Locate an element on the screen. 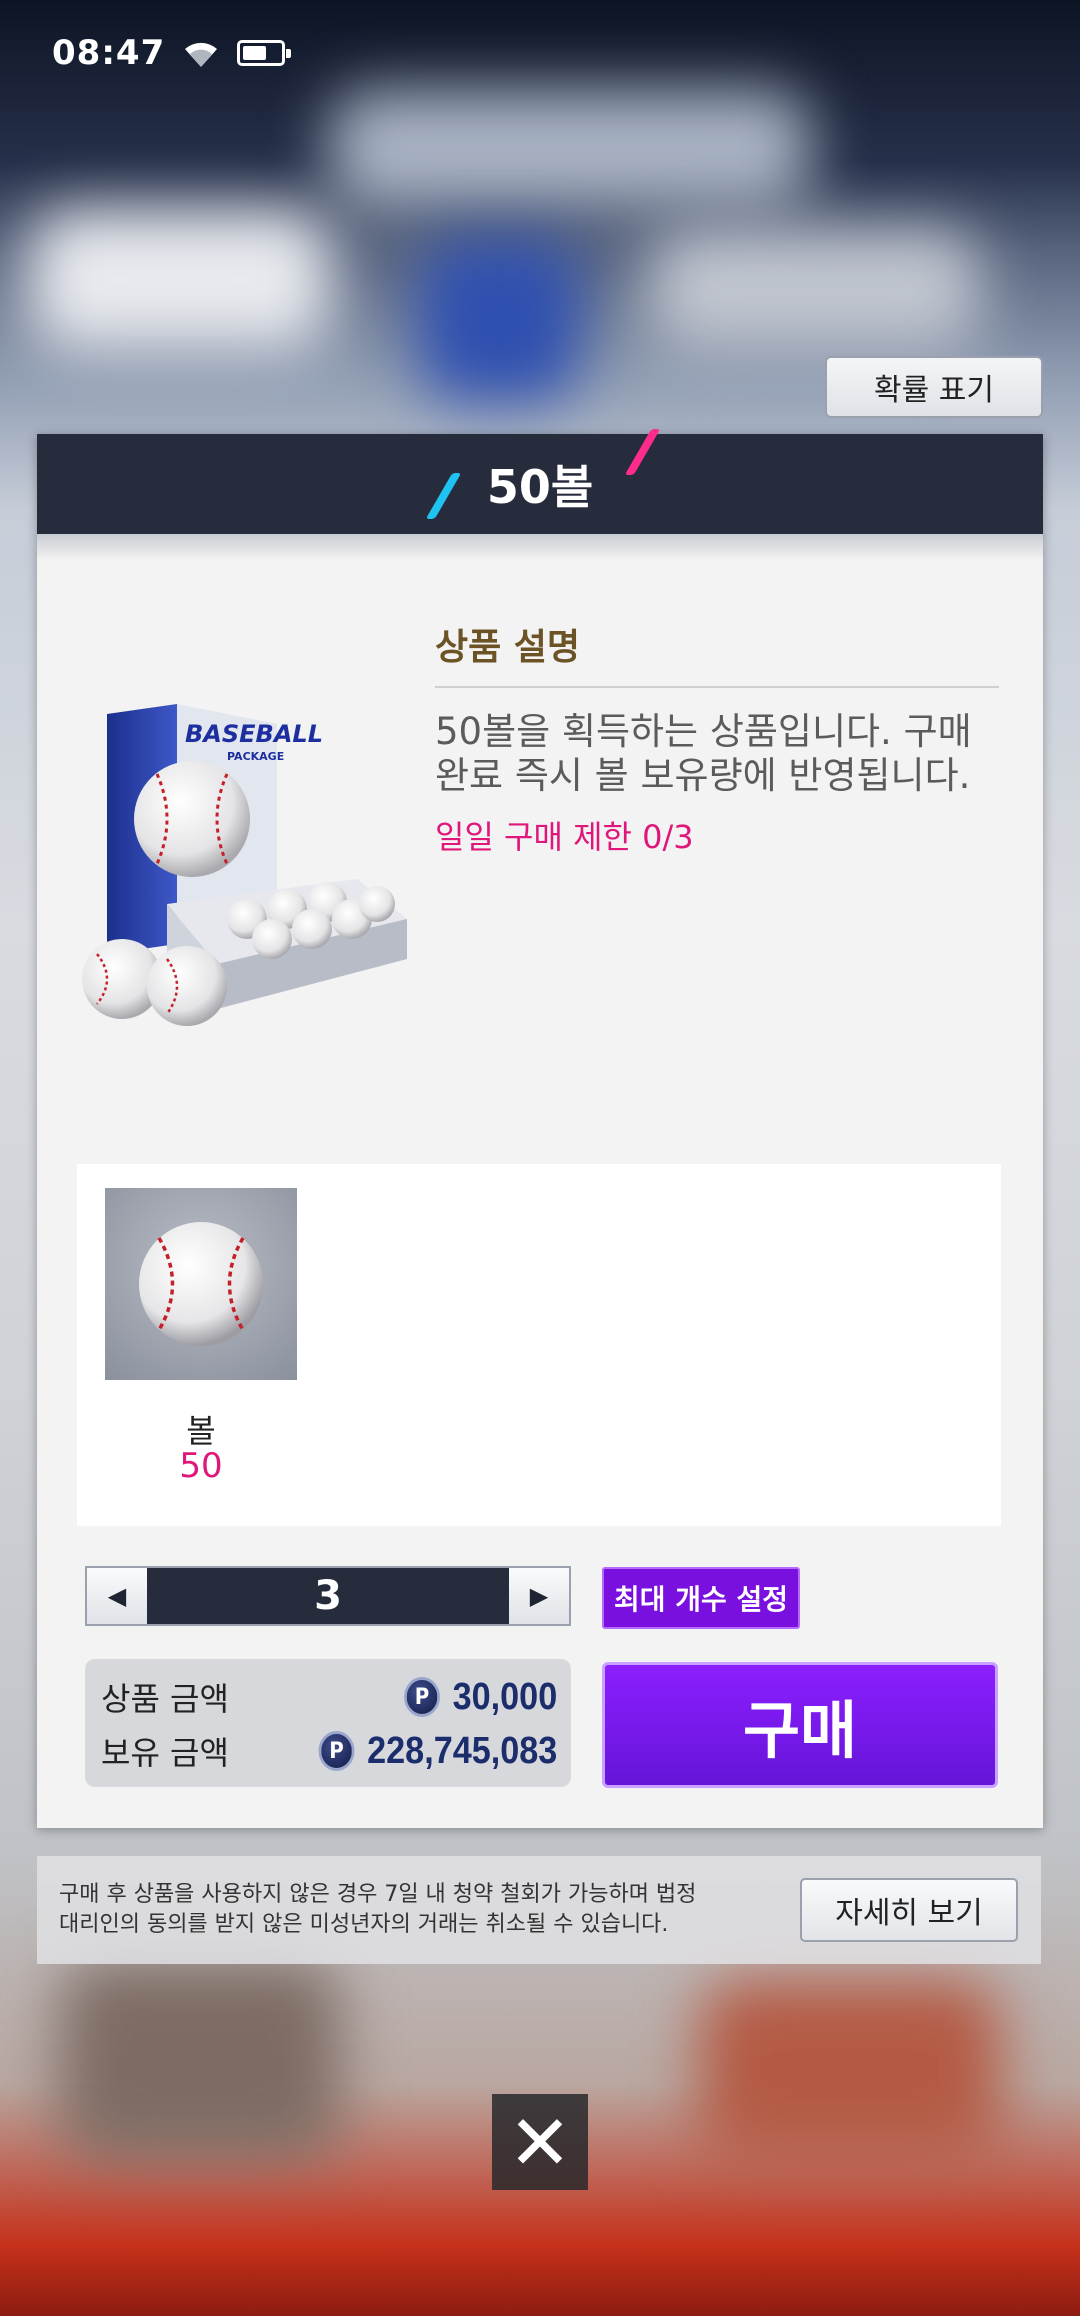 The height and width of the screenshot is (2316, 1080). balance-label: 보유 금액 is located at coordinates (165, 1753).